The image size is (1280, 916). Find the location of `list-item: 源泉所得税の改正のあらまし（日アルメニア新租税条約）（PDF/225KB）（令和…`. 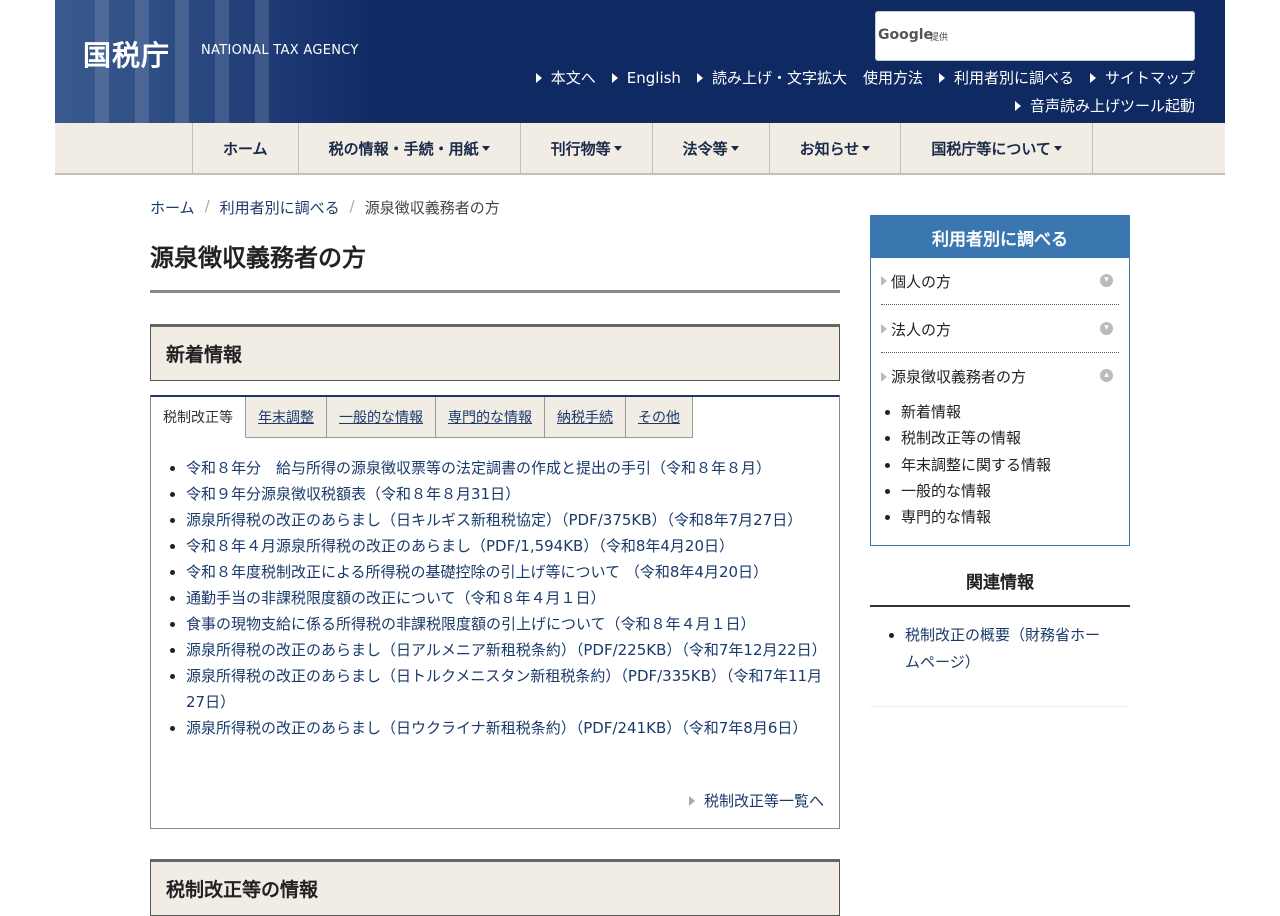

list-item: 源泉所得税の改正のあらまし（日アルメニア新租税条約）（PDF/225KB）（令和… is located at coordinates (506, 650).